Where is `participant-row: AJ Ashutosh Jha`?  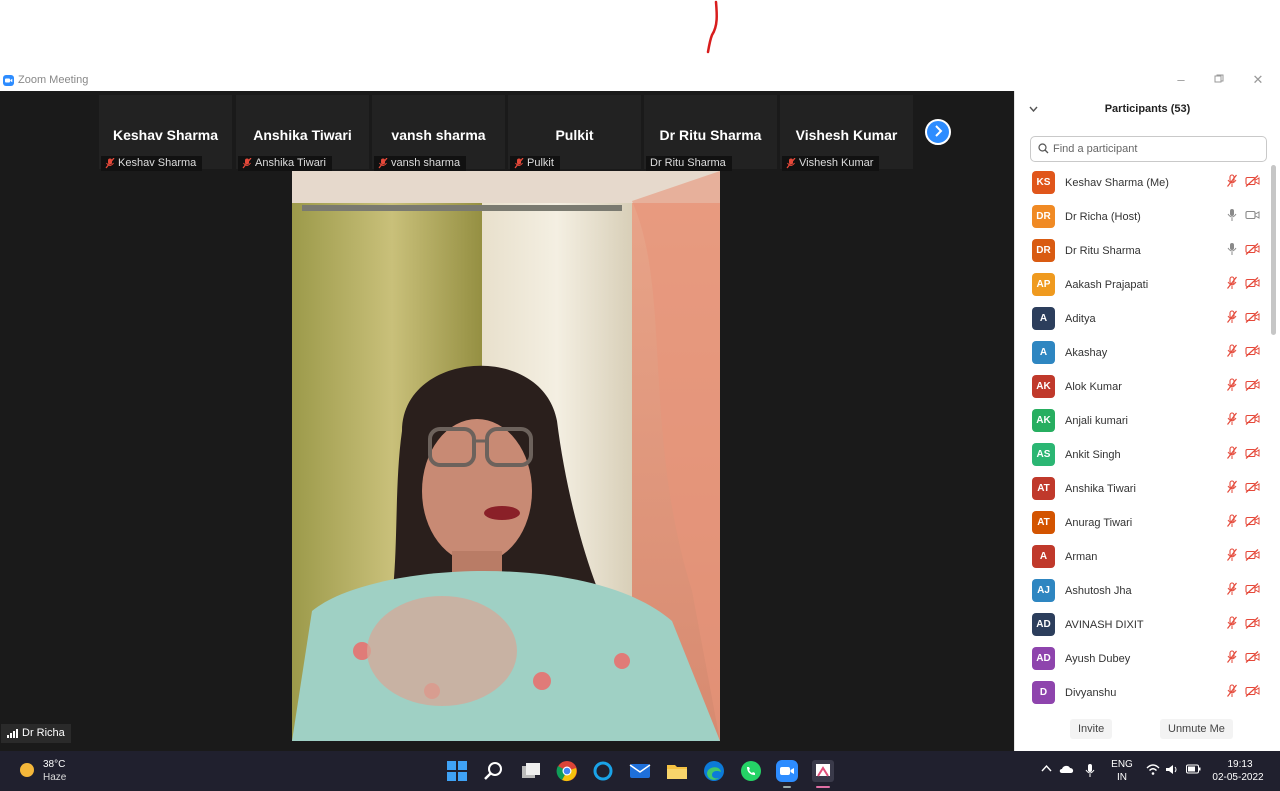 participant-row: AJ Ashutosh Jha is located at coordinates (1143, 592).